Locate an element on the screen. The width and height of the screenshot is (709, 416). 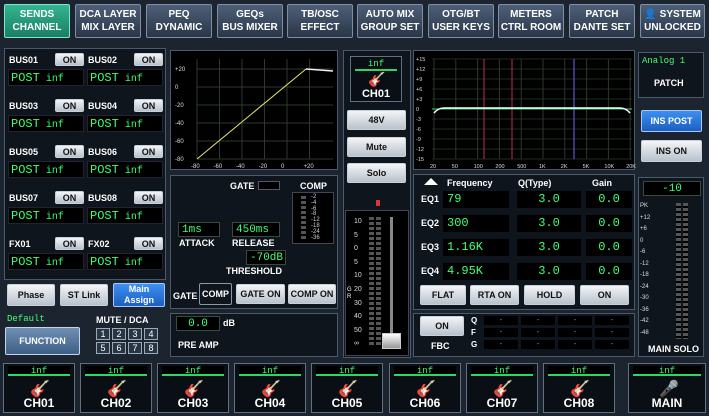
dca-button-1: 1 is located at coordinates (103, 334).